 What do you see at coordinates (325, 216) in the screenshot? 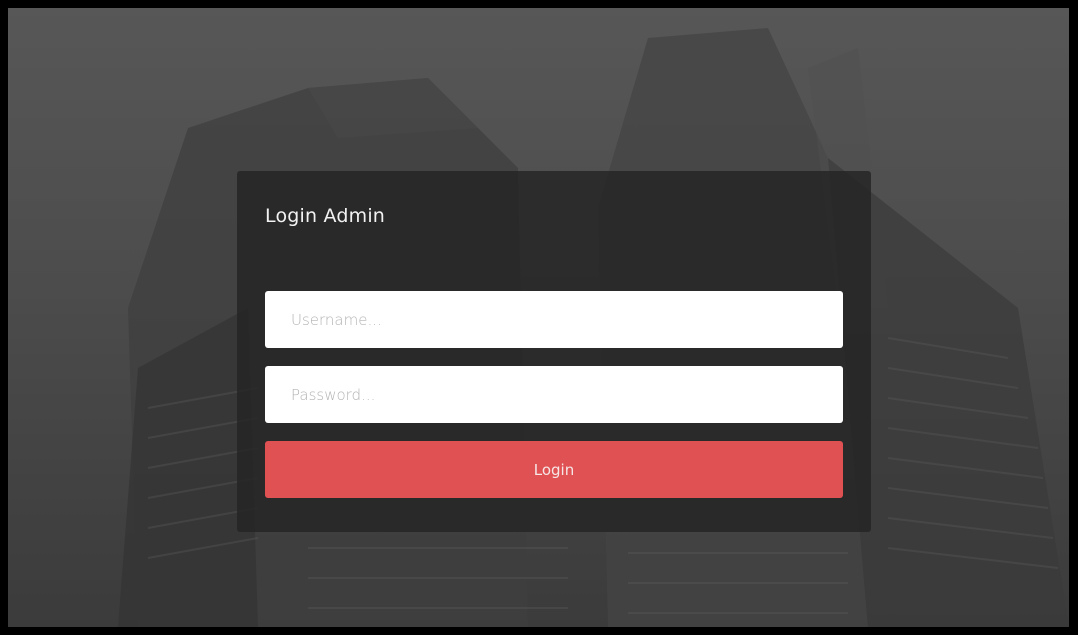
I see `login-title: Login Admin` at bounding box center [325, 216].